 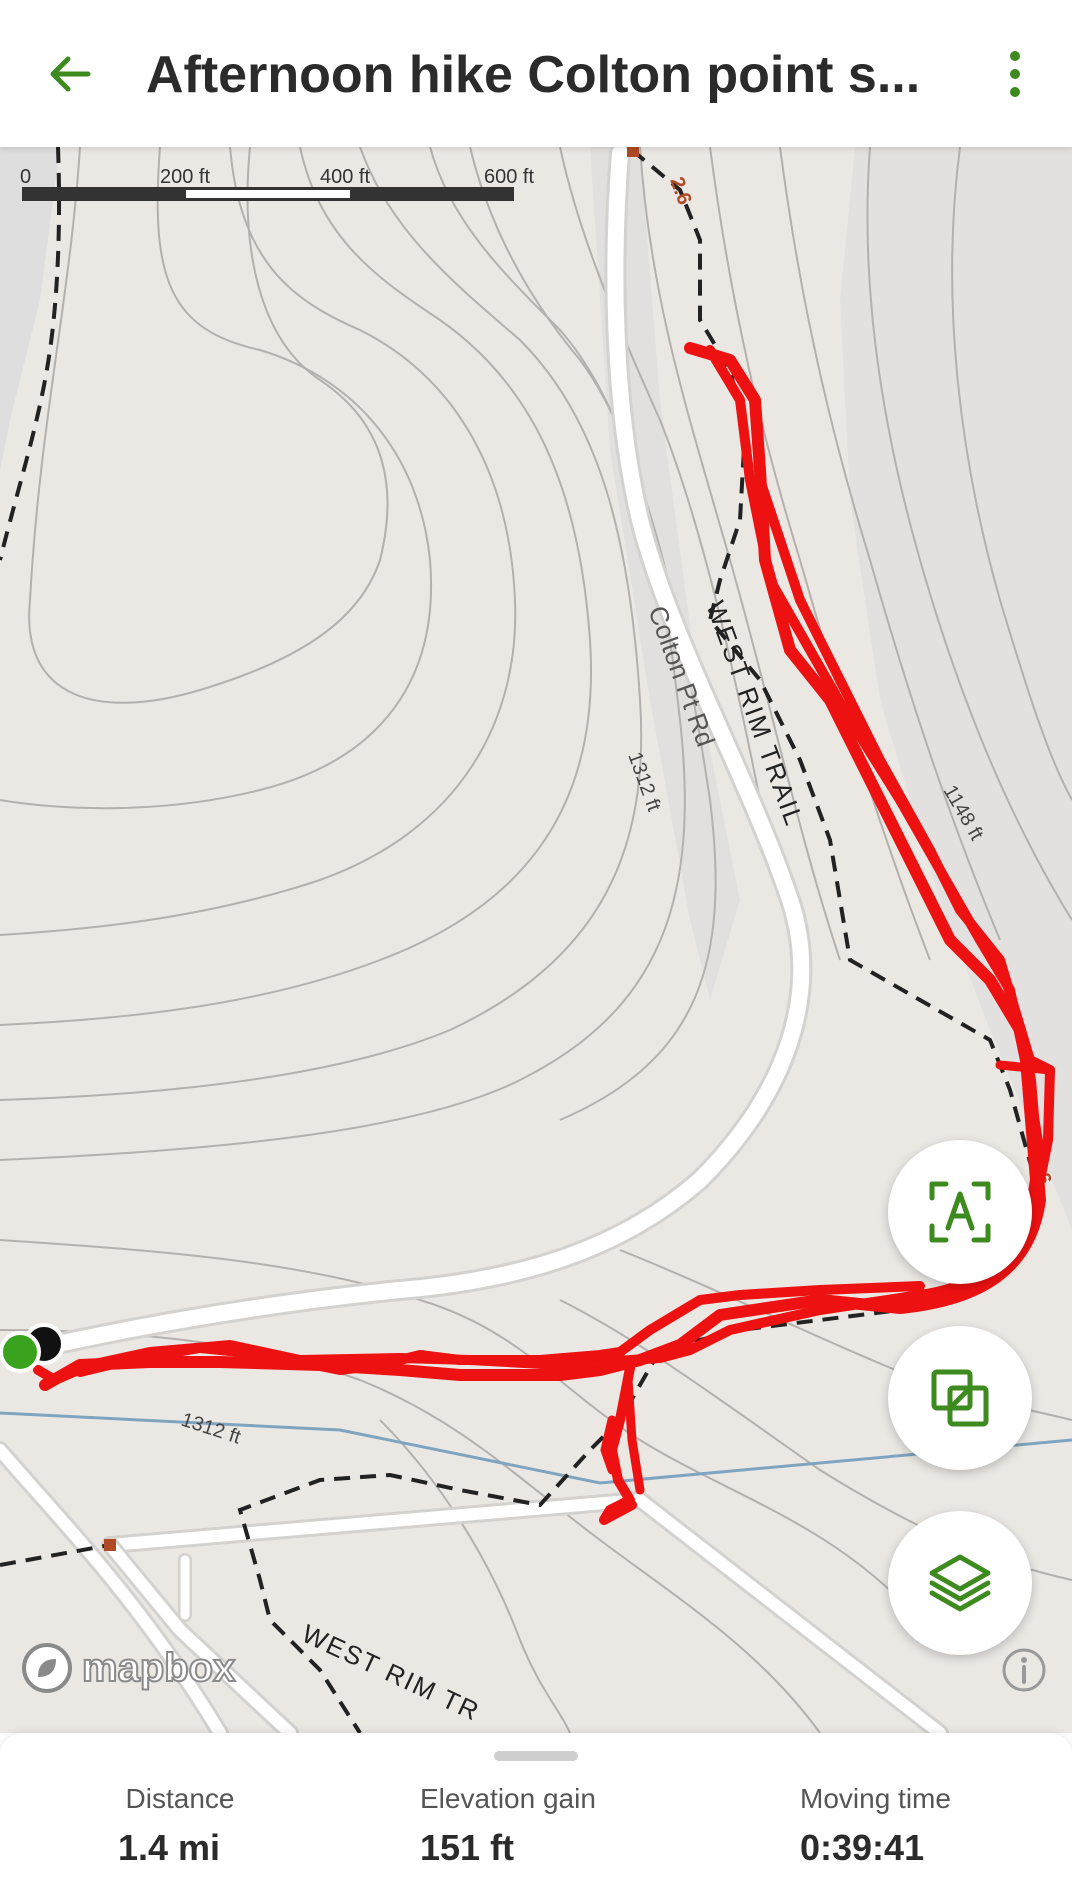 I want to click on stat-value: 0:39:41, so click(x=862, y=1847).